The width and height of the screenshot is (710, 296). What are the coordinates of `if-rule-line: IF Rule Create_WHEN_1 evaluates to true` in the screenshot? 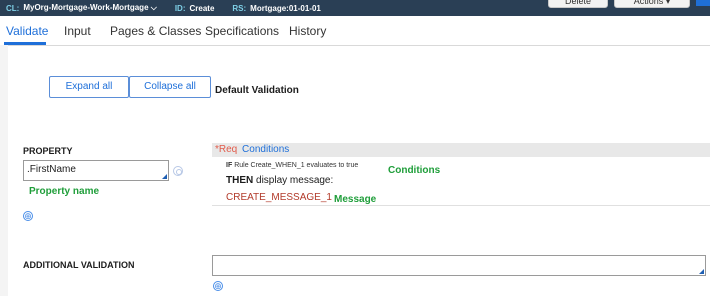 It's located at (292, 165).